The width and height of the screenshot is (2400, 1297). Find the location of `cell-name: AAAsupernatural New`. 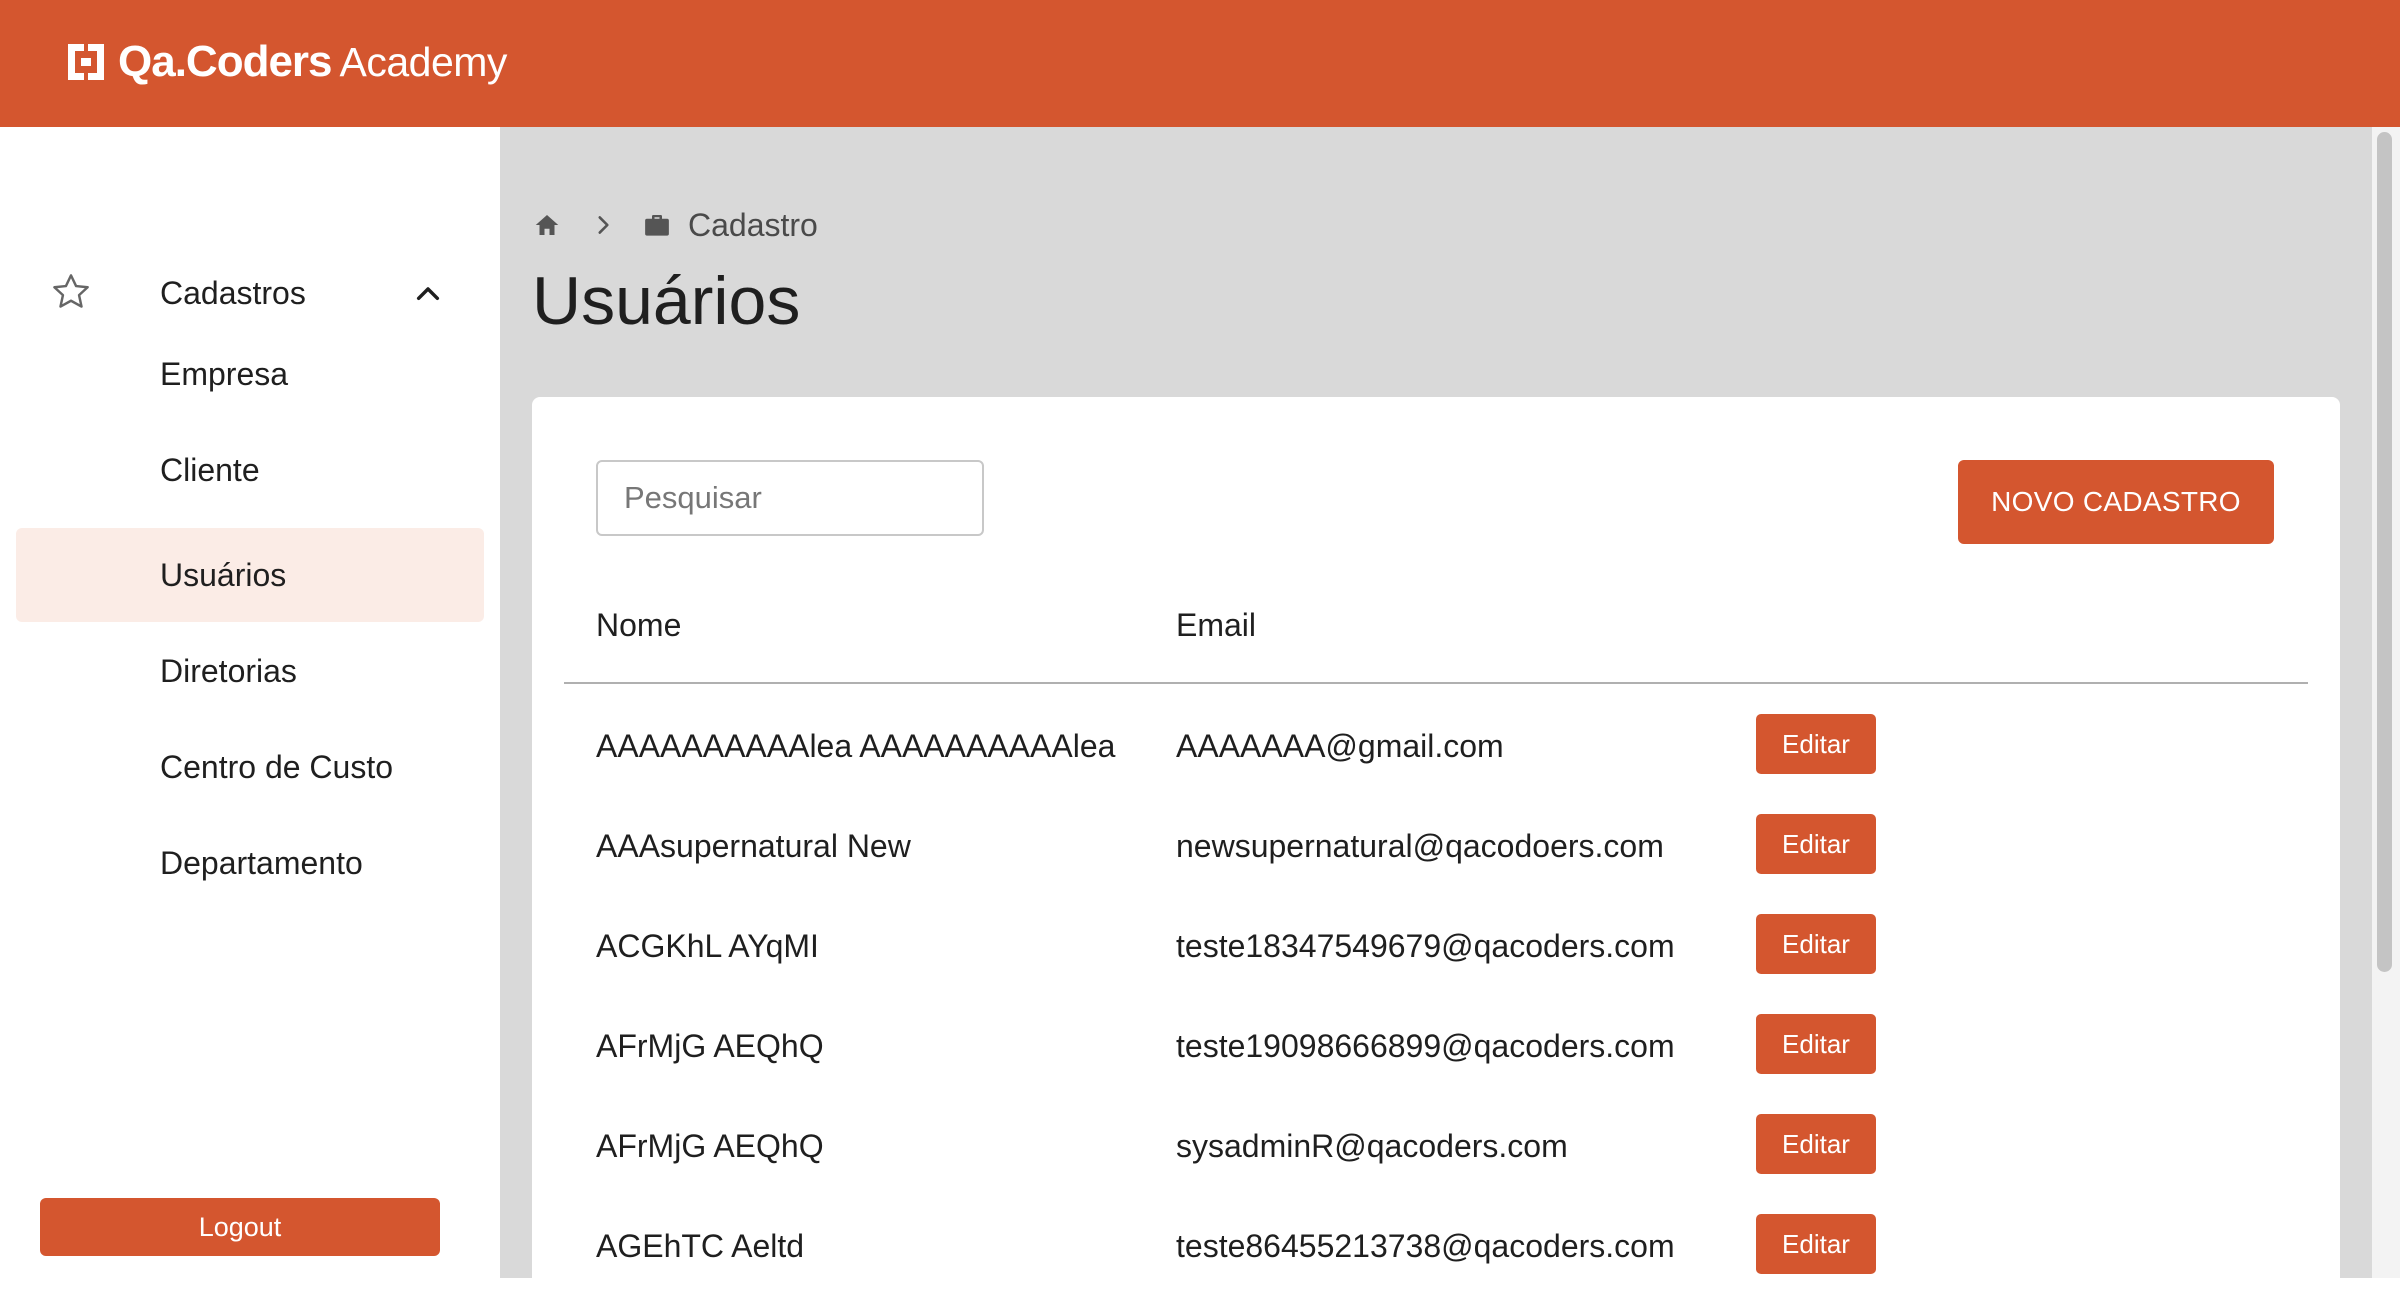

cell-name: AAAsupernatural New is located at coordinates (753, 846).